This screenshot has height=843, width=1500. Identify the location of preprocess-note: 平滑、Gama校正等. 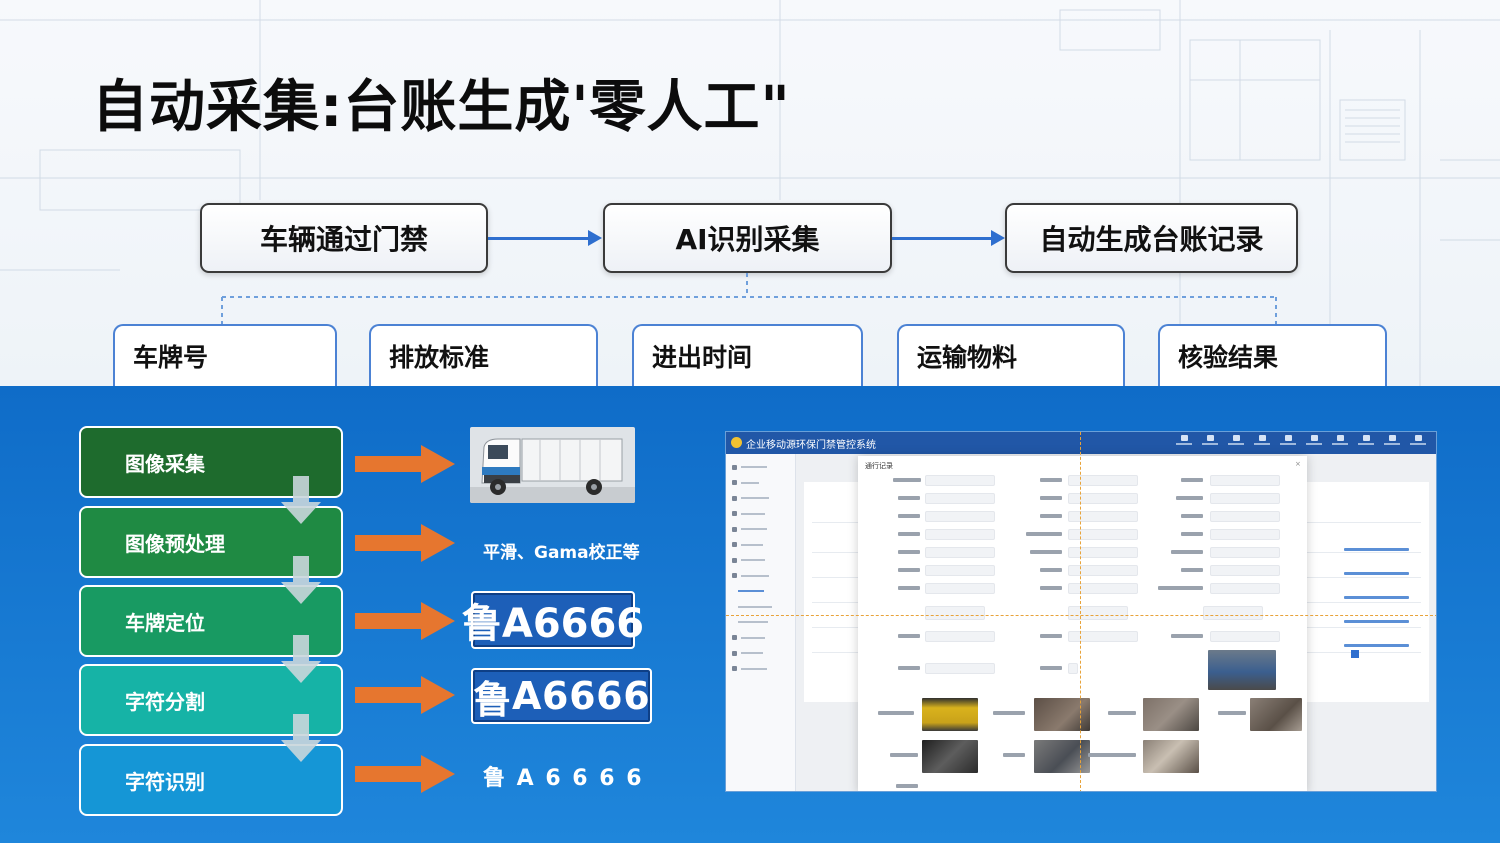
(561, 553).